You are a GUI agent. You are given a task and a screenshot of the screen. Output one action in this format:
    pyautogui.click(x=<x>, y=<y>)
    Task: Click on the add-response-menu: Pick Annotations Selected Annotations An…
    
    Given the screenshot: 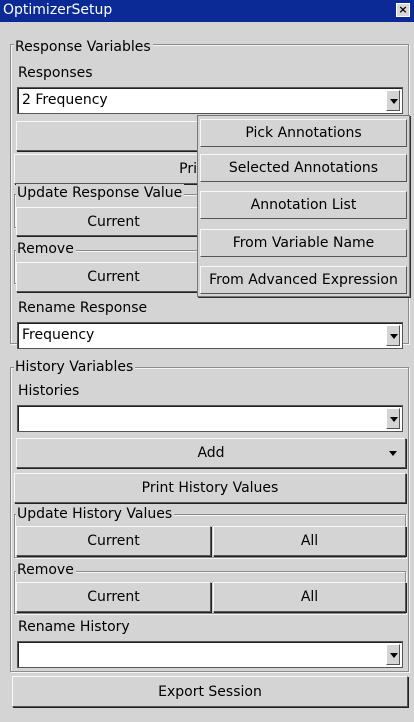 What is the action you would take?
    pyautogui.click(x=303, y=206)
    